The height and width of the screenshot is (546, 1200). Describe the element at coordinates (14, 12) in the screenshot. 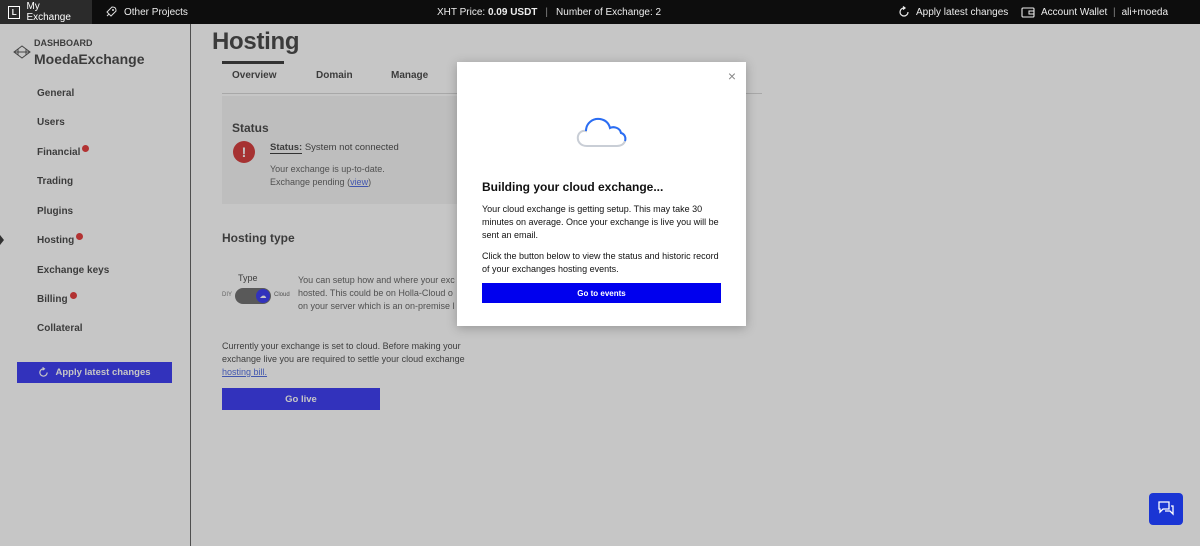

I see `logo-icon: L` at that location.